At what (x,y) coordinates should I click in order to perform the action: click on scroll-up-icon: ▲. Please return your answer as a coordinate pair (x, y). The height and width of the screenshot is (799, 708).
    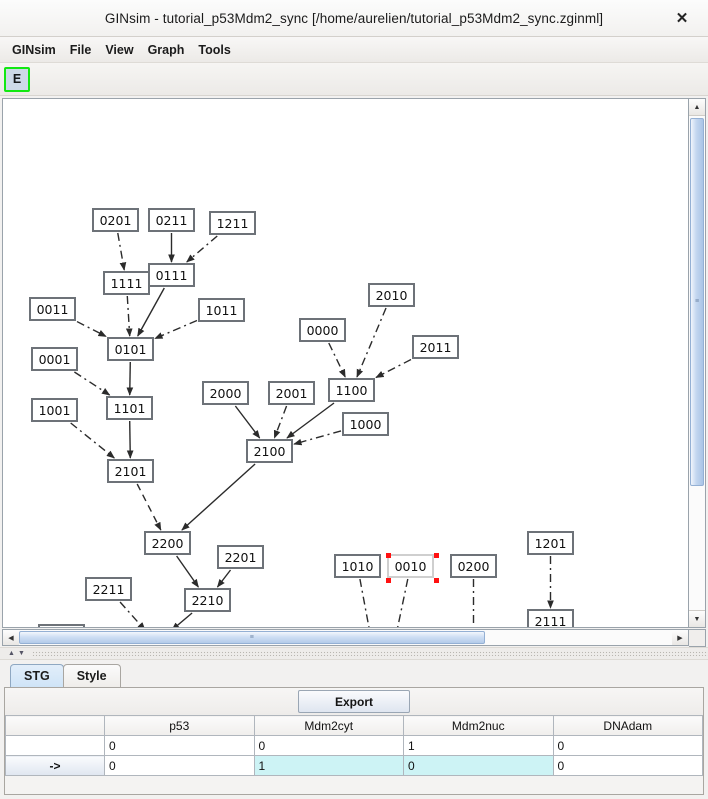
    Looking at the image, I should click on (697, 107).